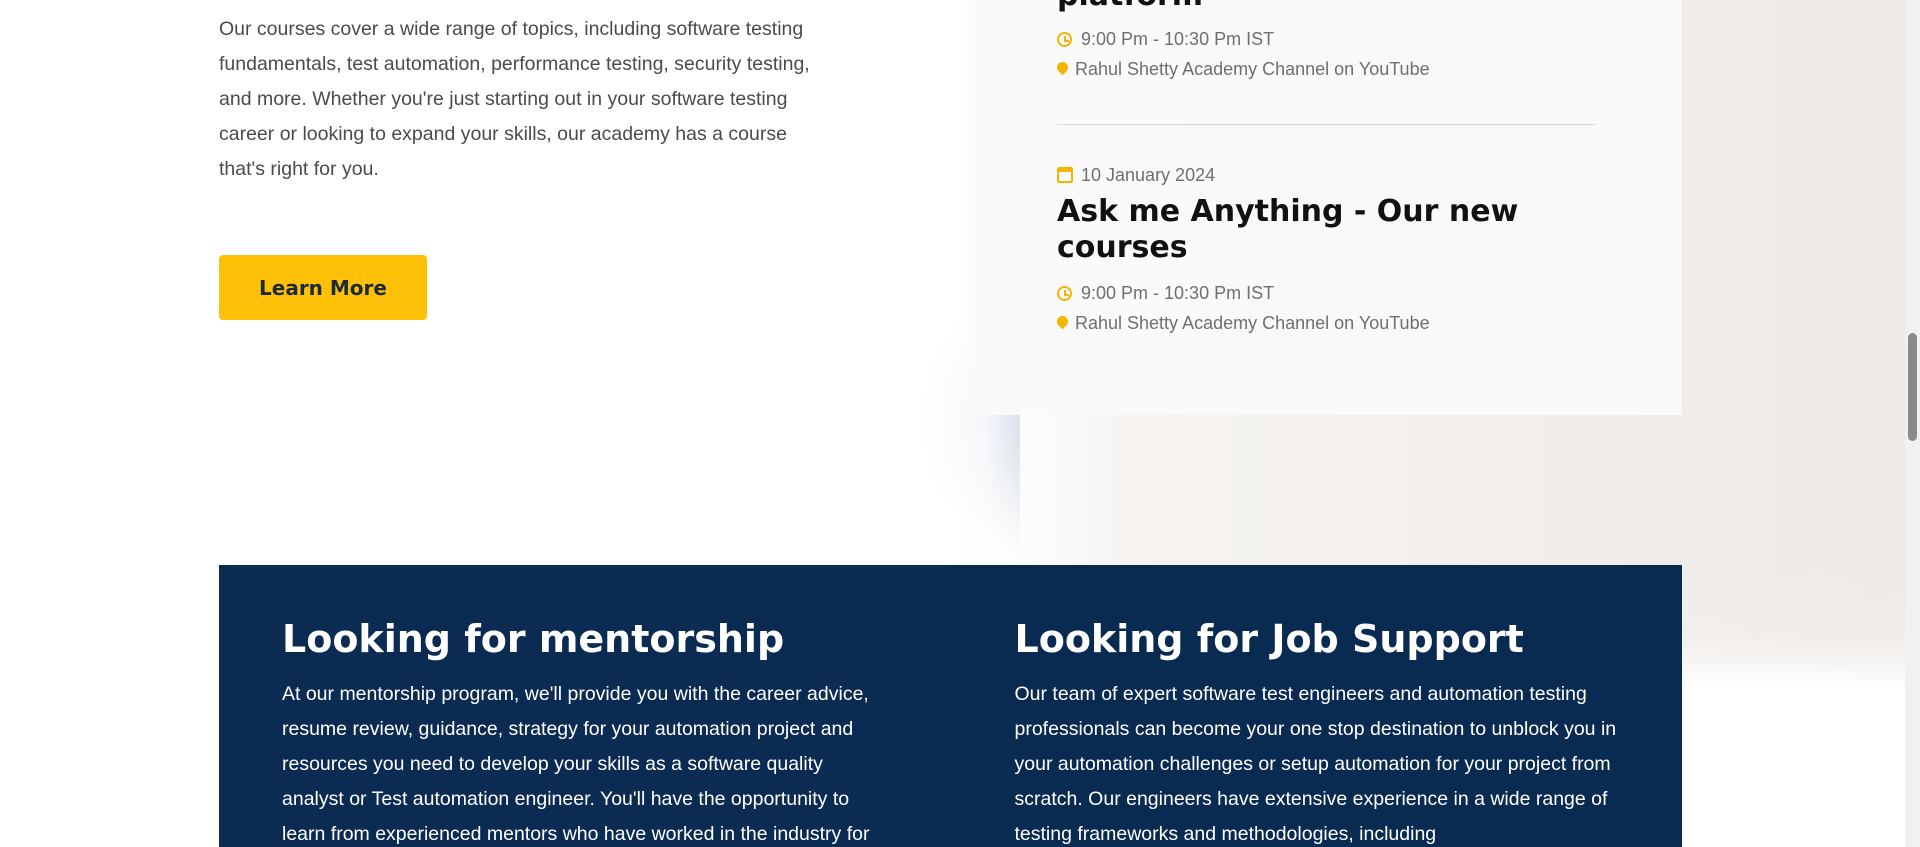 This screenshot has width=1920, height=847. What do you see at coordinates (1065, 175) in the screenshot?
I see `calendar-icon` at bounding box center [1065, 175].